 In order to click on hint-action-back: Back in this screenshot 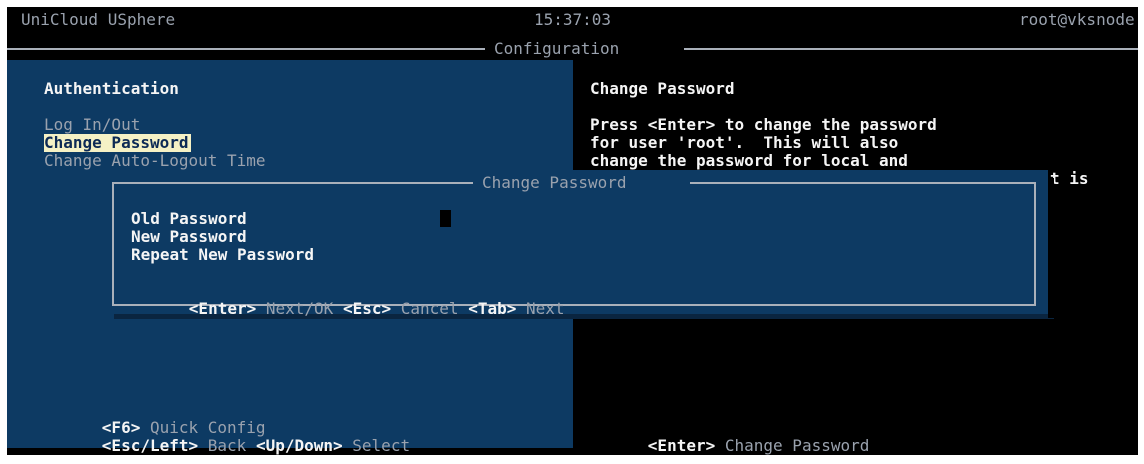, I will do `click(227, 445)`.